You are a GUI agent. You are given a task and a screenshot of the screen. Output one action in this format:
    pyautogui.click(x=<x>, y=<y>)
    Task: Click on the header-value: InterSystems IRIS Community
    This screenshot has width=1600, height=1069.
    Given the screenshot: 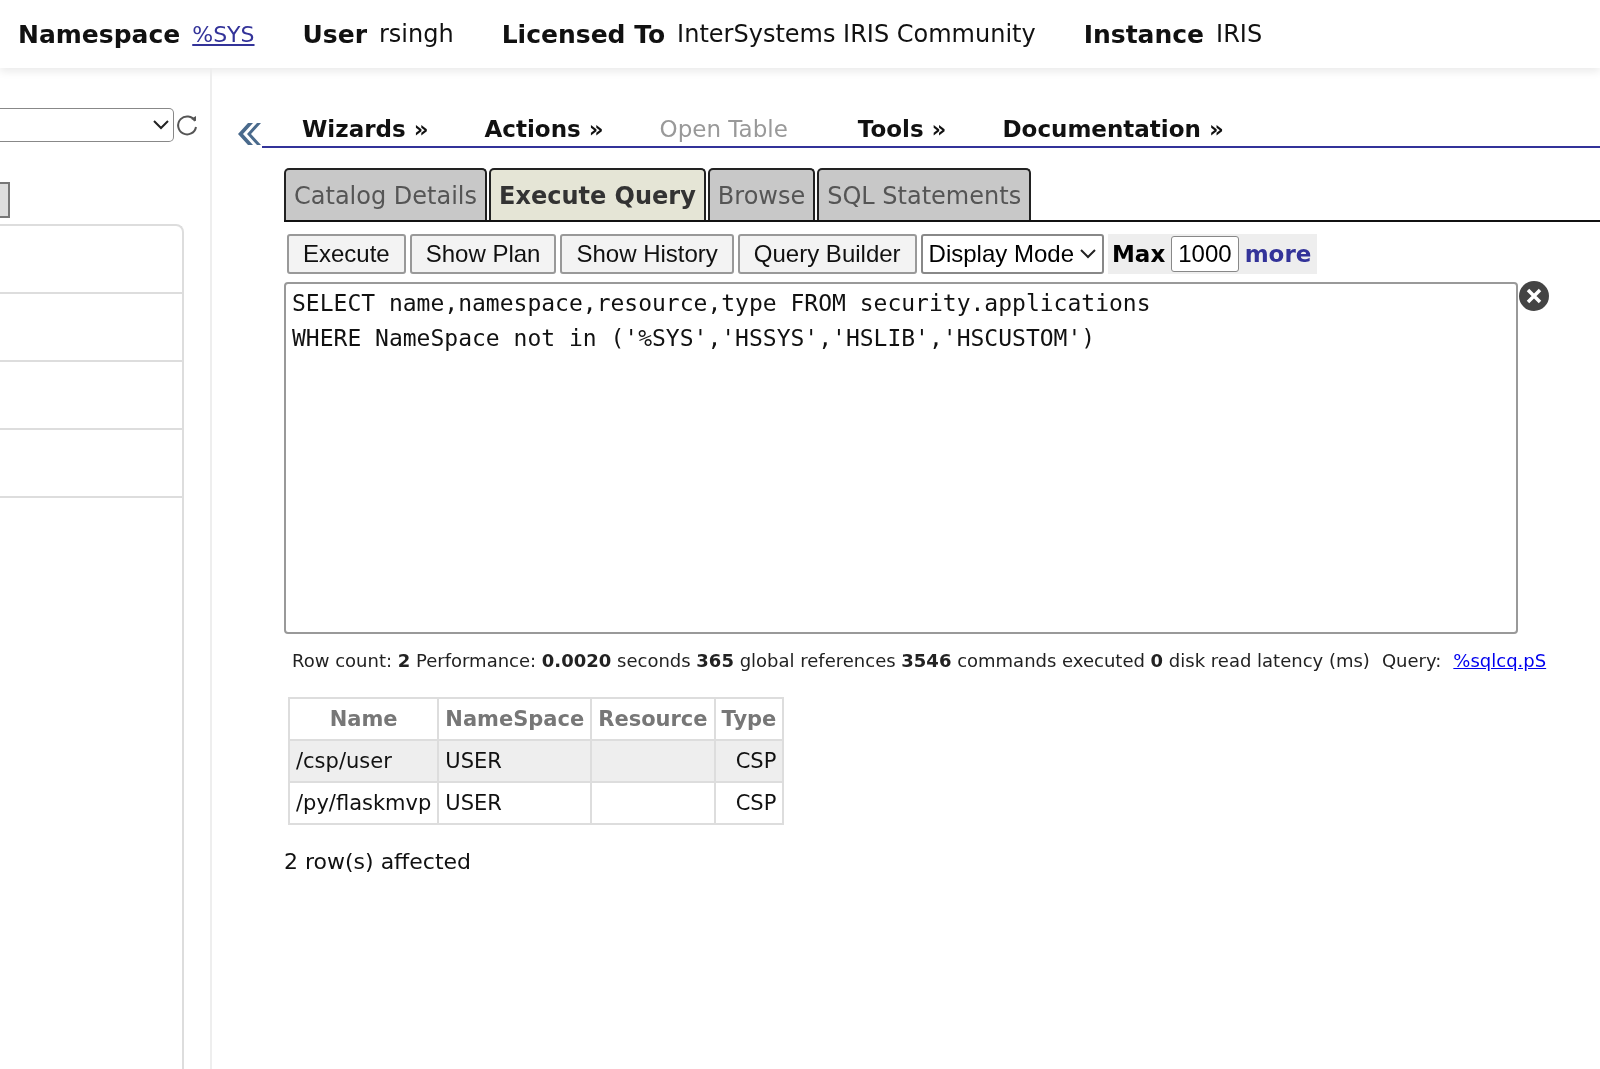 What is the action you would take?
    pyautogui.click(x=856, y=34)
    